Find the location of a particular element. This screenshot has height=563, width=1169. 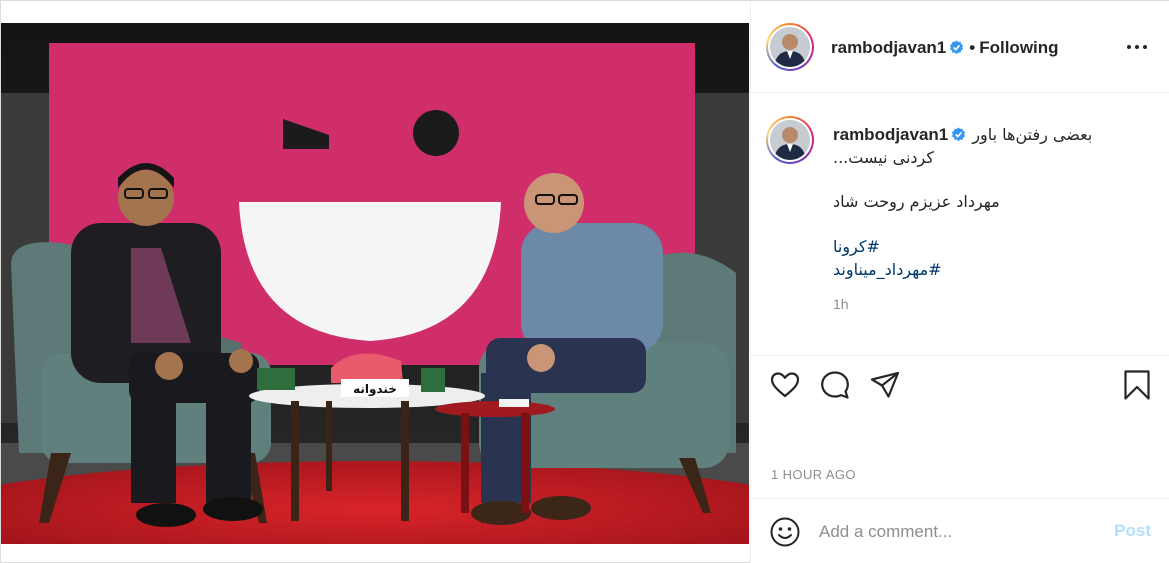

caption-first-line: rambodjavan1 بعضی رفتن‌ها باور is located at coordinates (993, 135).